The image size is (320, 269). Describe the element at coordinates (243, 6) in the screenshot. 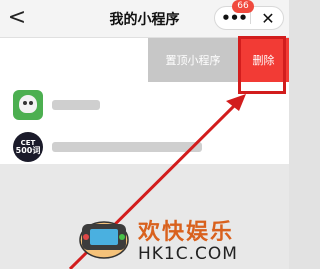

I see `notification-badge: 66` at that location.